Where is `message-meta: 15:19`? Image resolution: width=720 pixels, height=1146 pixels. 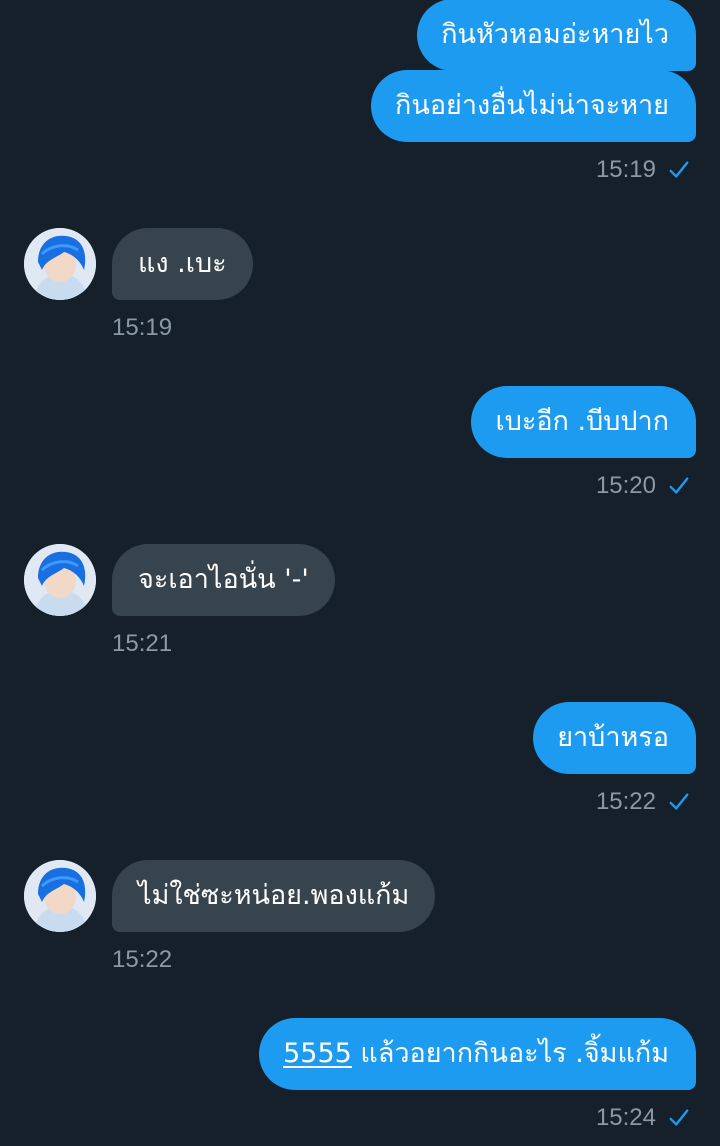 message-meta: 15:19 is located at coordinates (643, 170).